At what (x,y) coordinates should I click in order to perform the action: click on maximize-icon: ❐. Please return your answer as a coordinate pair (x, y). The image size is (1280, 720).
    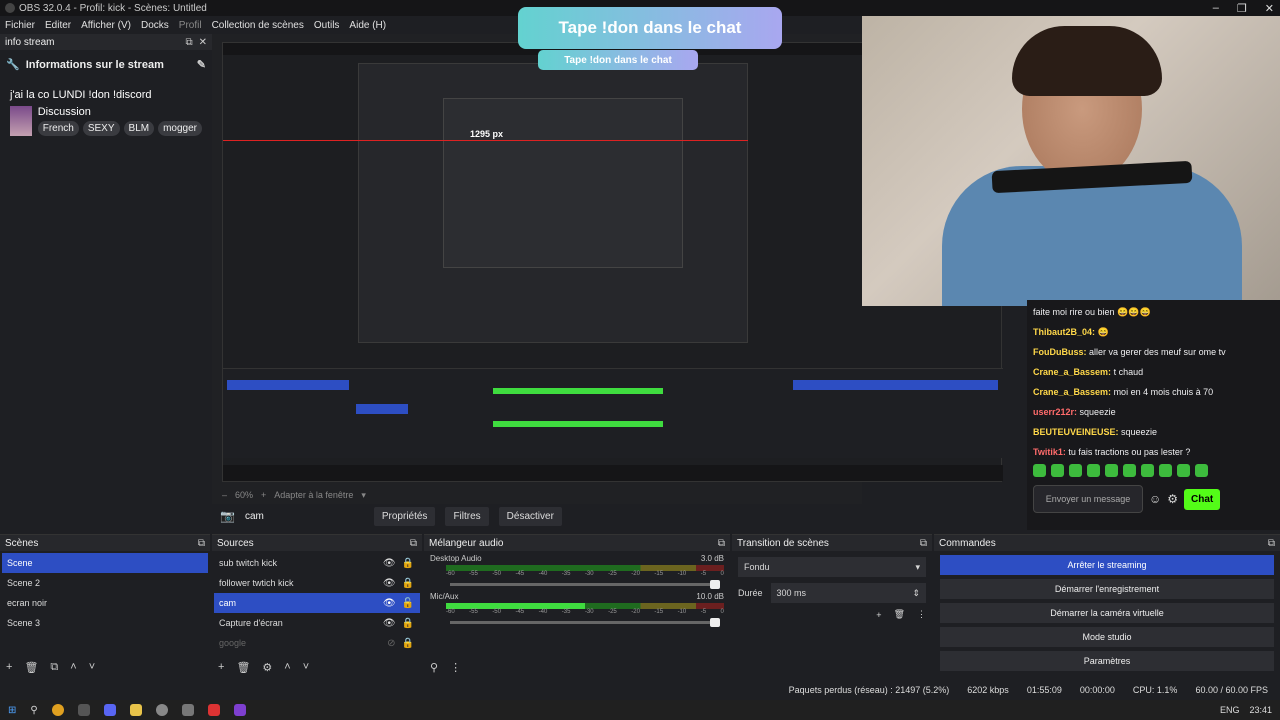
    Looking at the image, I should click on (1242, 8).